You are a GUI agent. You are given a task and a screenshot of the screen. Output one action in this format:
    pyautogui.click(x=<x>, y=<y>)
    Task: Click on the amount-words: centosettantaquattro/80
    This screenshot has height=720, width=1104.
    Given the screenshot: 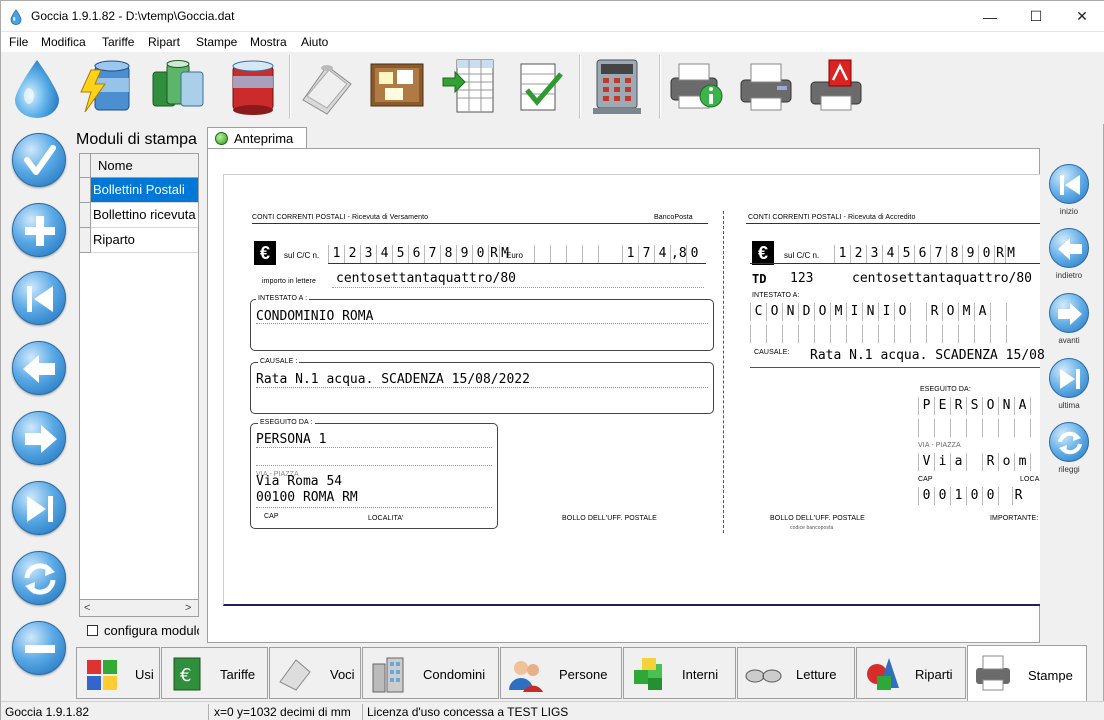 What is the action you would take?
    pyautogui.click(x=426, y=278)
    